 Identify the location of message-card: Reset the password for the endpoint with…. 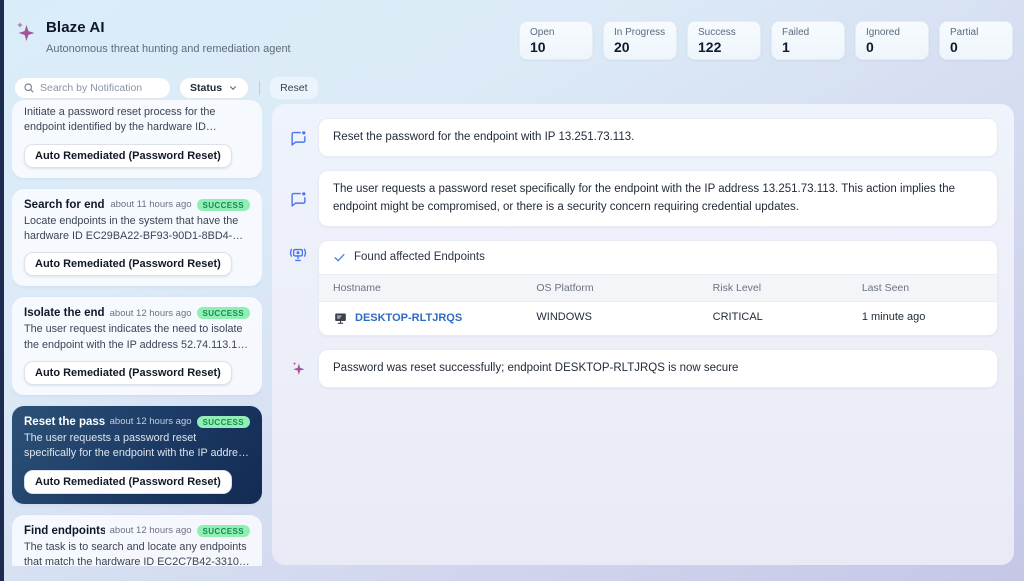
(658, 138).